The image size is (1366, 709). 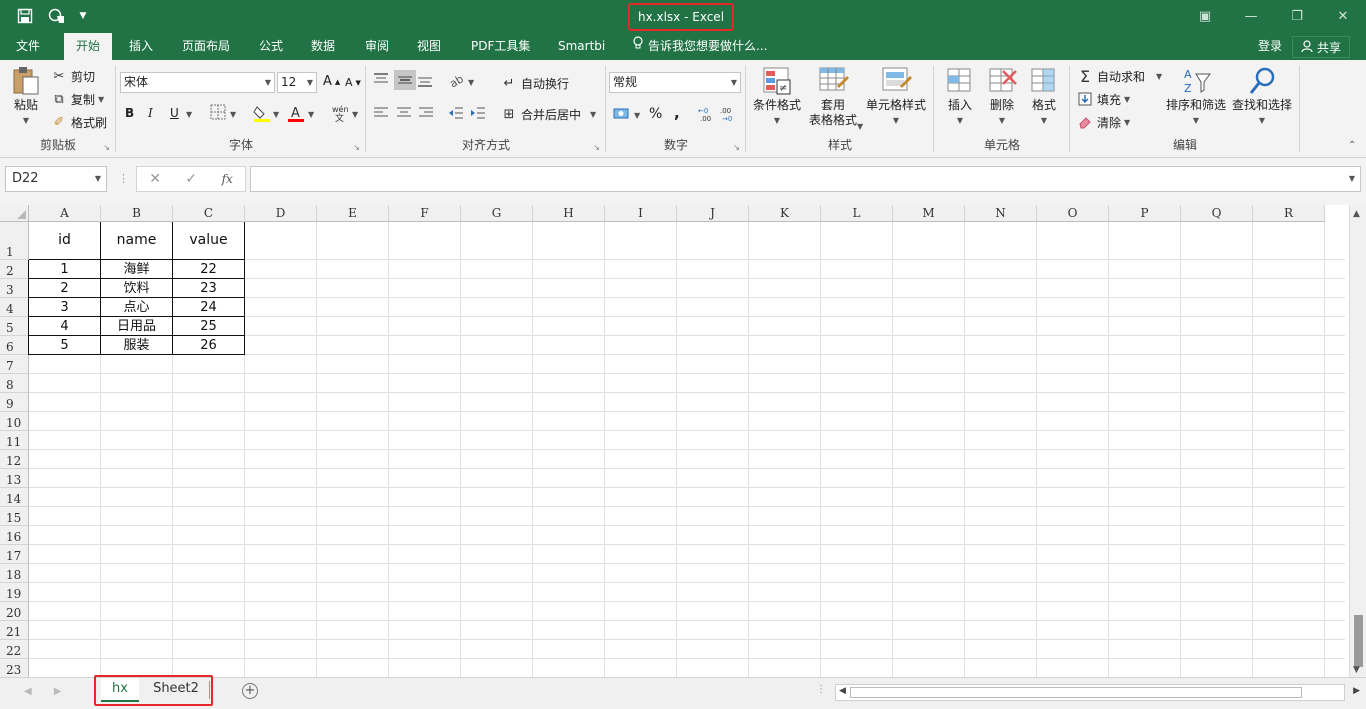 I want to click on tab-smartbi: Smartbi, so click(x=581, y=46).